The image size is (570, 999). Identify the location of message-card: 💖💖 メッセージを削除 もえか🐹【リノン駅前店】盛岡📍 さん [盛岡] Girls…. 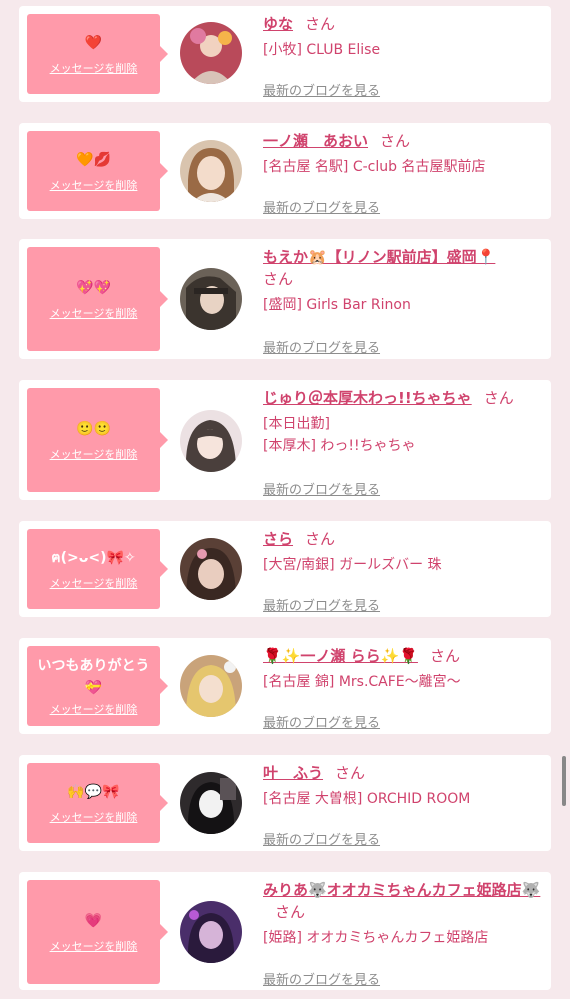
(285, 299).